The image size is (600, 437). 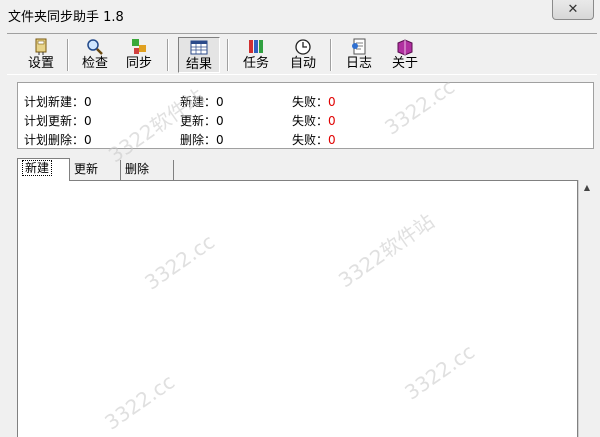 What do you see at coordinates (139, 46) in the screenshot?
I see `sync-icon` at bounding box center [139, 46].